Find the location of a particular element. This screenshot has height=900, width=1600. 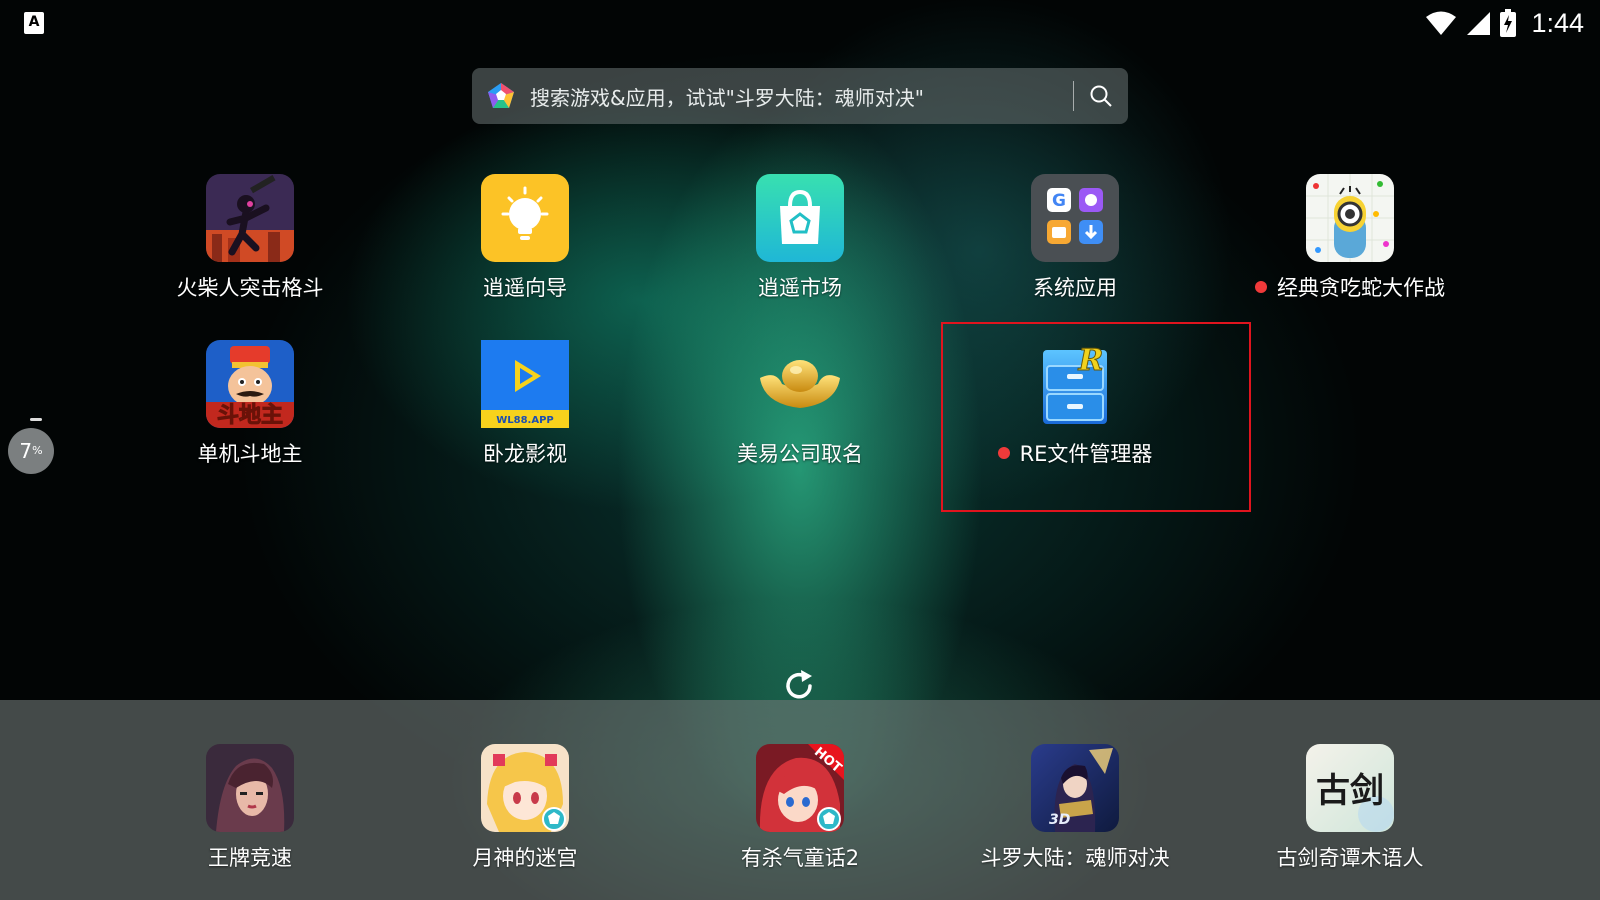

app-stickman-fighter: 火柴人突击格斗 is located at coordinates (250, 238).